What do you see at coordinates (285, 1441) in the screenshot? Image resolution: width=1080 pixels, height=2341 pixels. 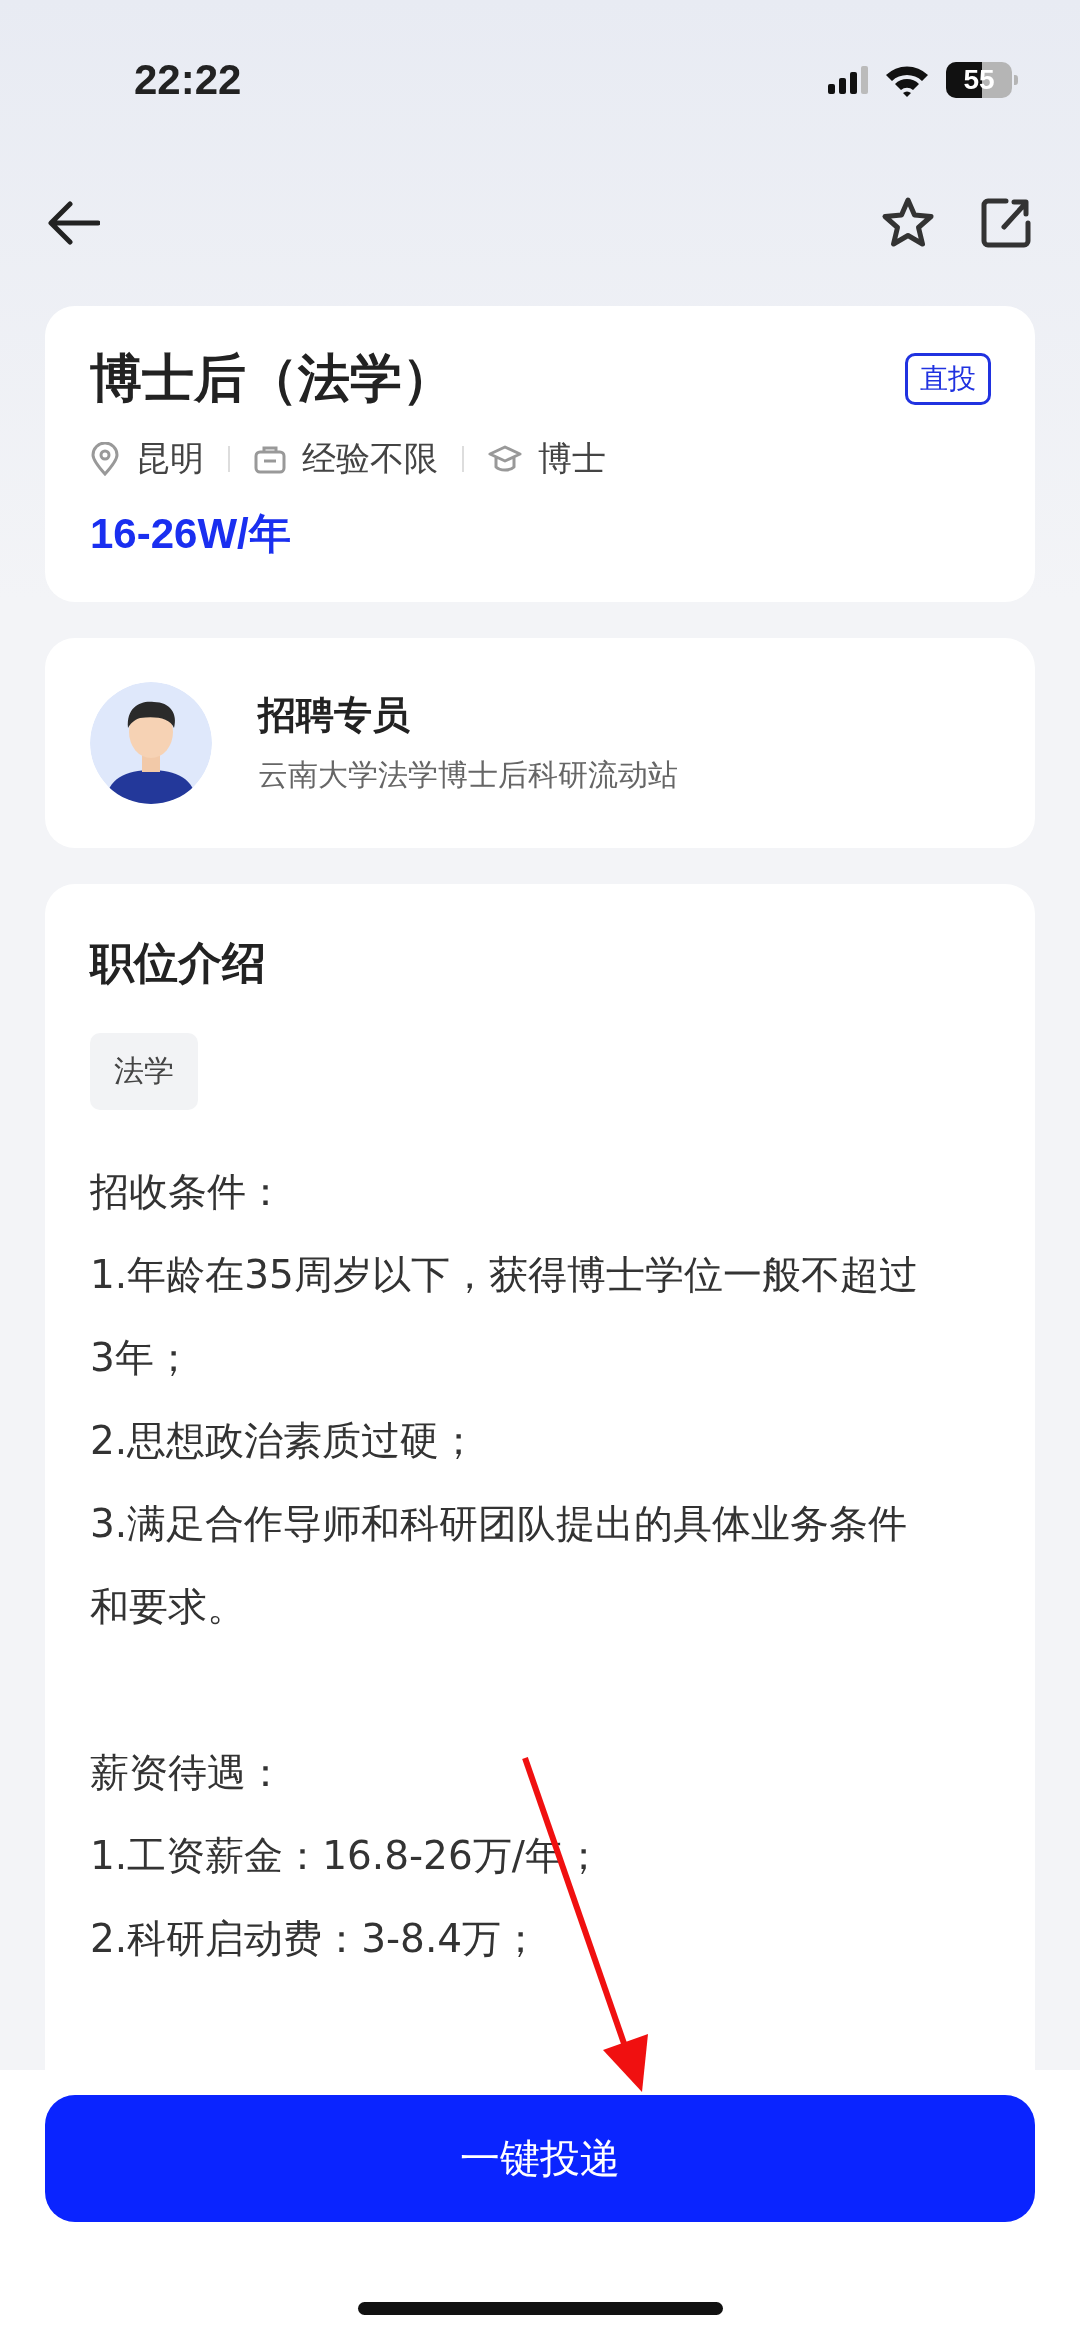 I see `description-text: 2.思想政治素质过硬；` at bounding box center [285, 1441].